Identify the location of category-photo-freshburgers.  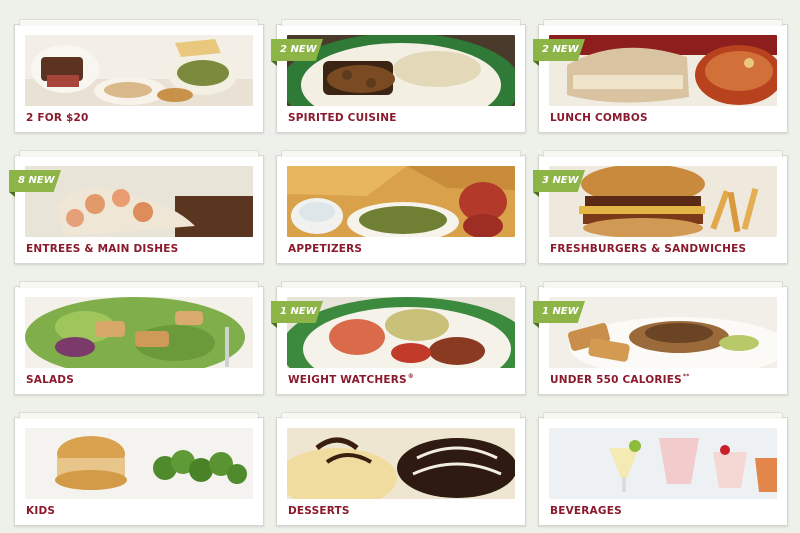
(663, 201).